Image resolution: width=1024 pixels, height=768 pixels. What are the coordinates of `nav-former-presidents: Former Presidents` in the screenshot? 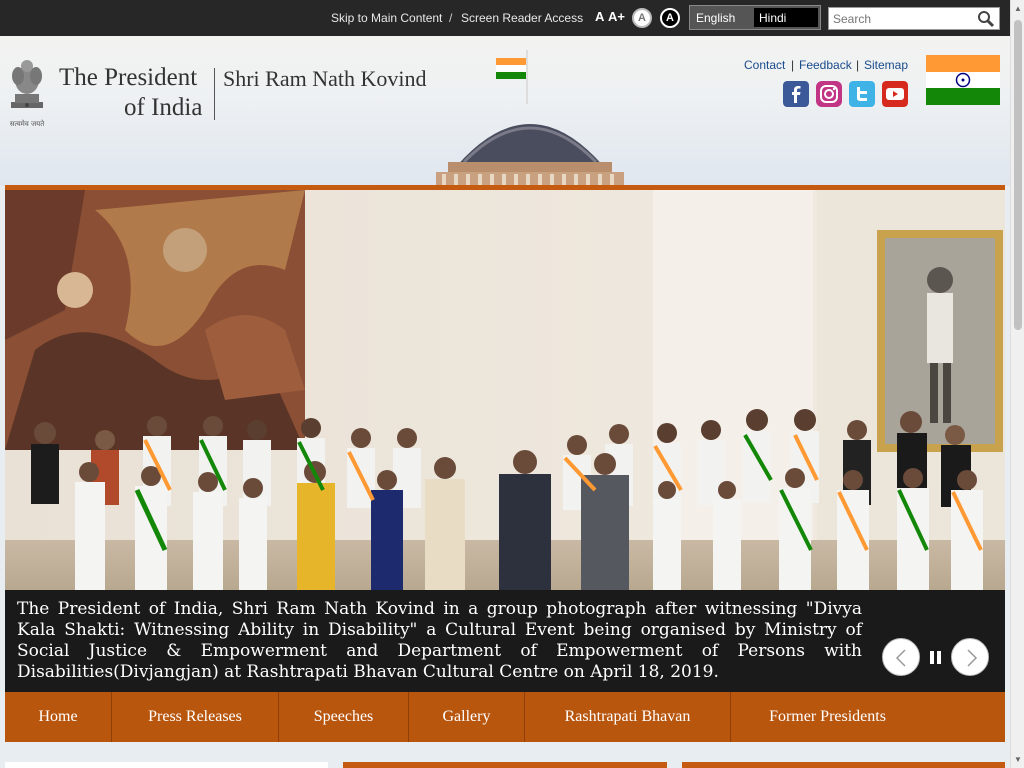 It's located at (827, 717).